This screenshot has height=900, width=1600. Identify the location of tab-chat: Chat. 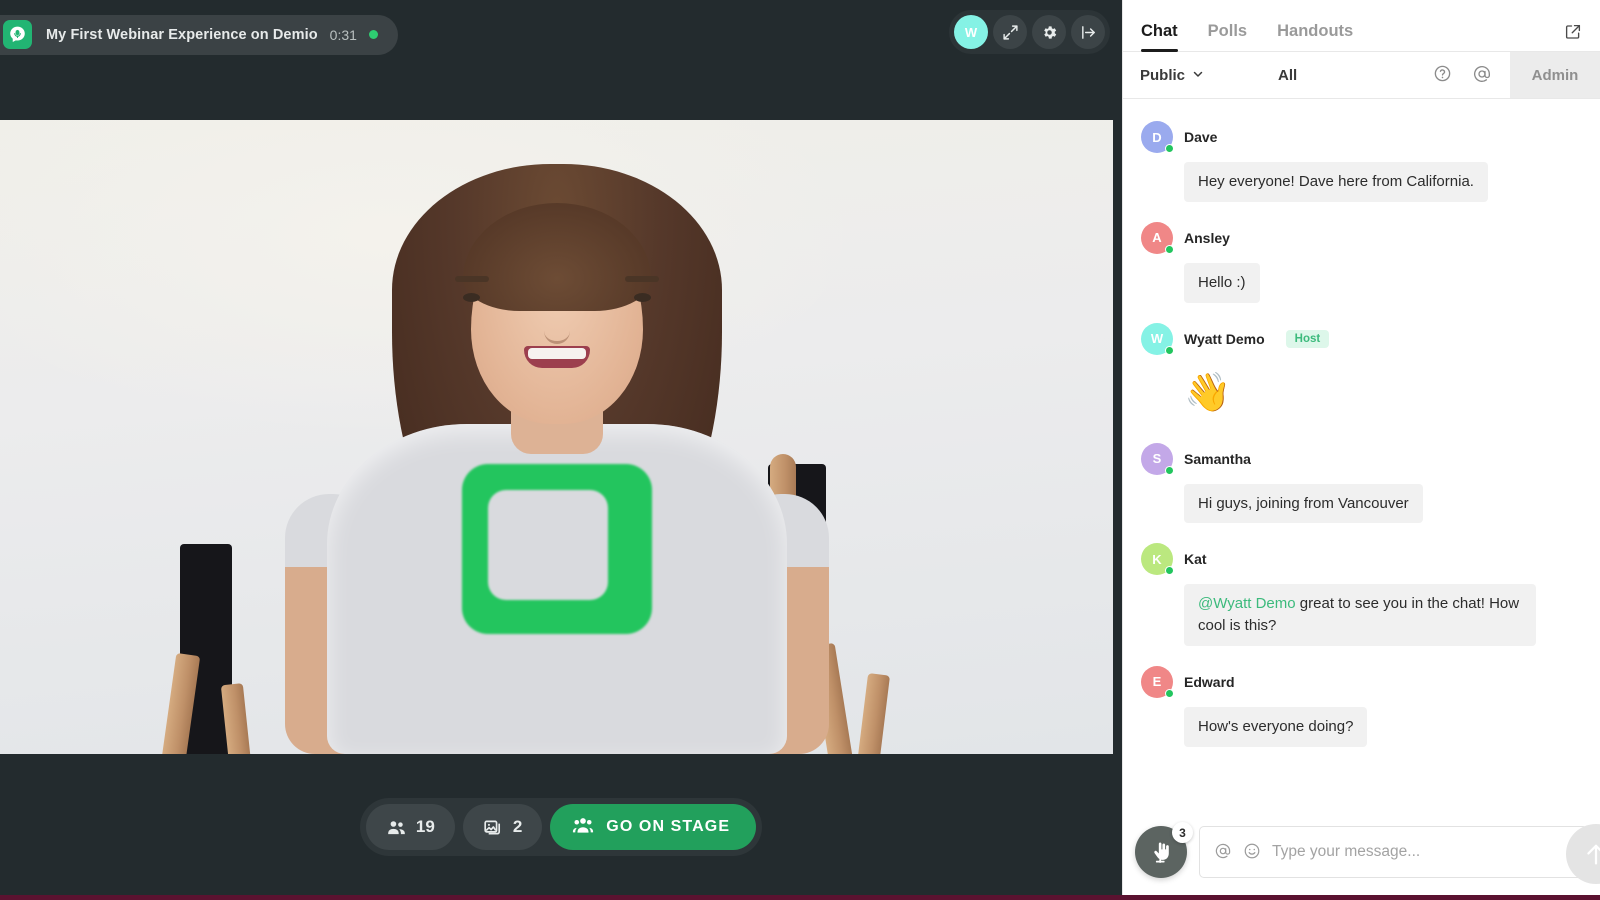
(1159, 37).